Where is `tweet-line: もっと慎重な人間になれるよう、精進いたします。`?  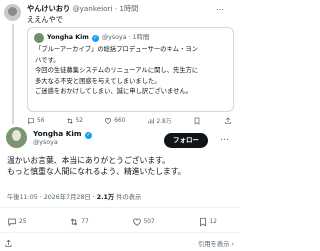
tweet-line: もっと慎重な人間になれるよう、精進いたします。 is located at coordinates (96, 171).